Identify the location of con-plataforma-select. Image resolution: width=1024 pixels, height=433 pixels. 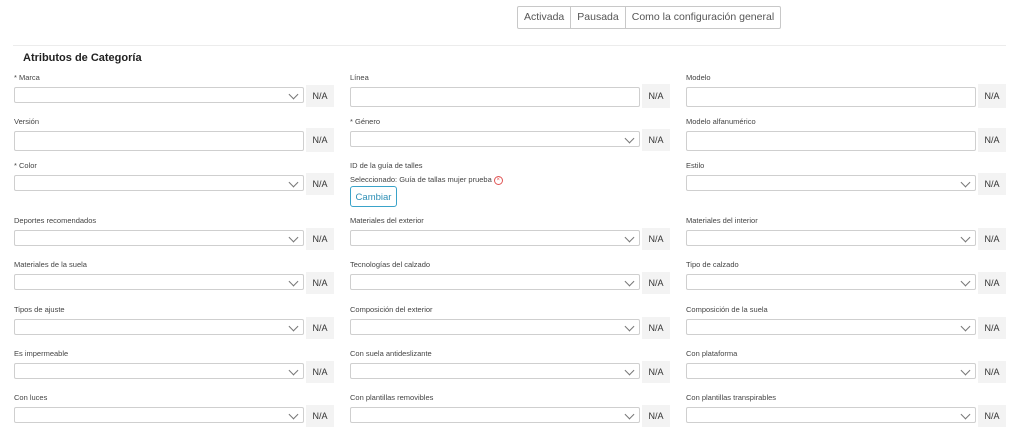
(831, 371).